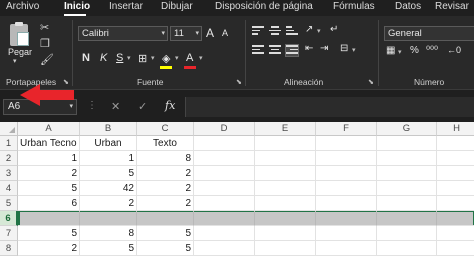  What do you see at coordinates (454, 50) in the screenshot?
I see `increase-decimal-icon: ←0` at bounding box center [454, 50].